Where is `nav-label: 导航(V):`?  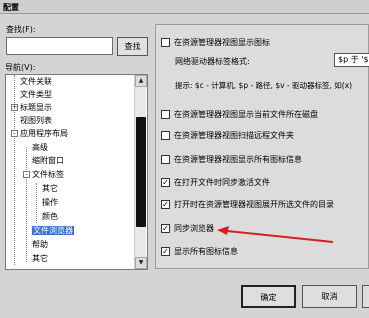 nav-label: 导航(V): is located at coordinates (20, 67).